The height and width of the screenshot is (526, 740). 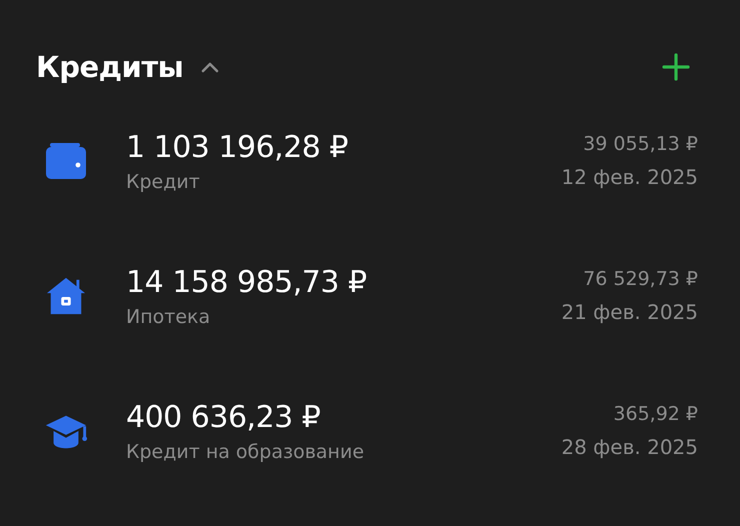 I want to click on payment-date: 12 фев. 2025, so click(x=629, y=177).